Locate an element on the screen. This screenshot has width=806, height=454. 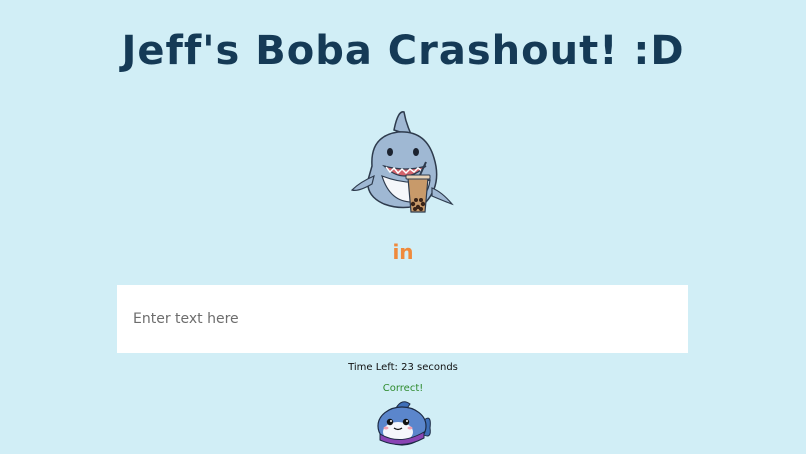
fish-icon is located at coordinates (403, 424).